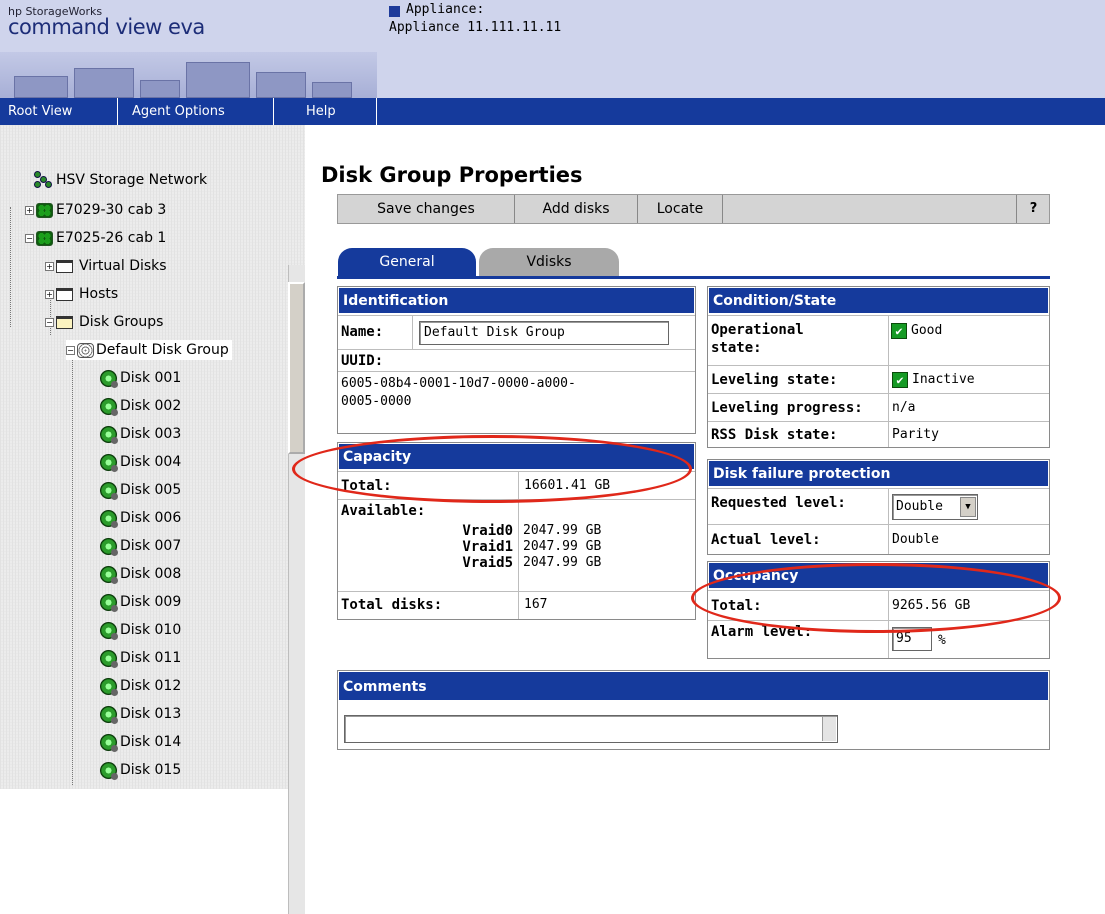 This screenshot has height=914, width=1105. I want to click on appliance-label: Appliance:, so click(445, 9).